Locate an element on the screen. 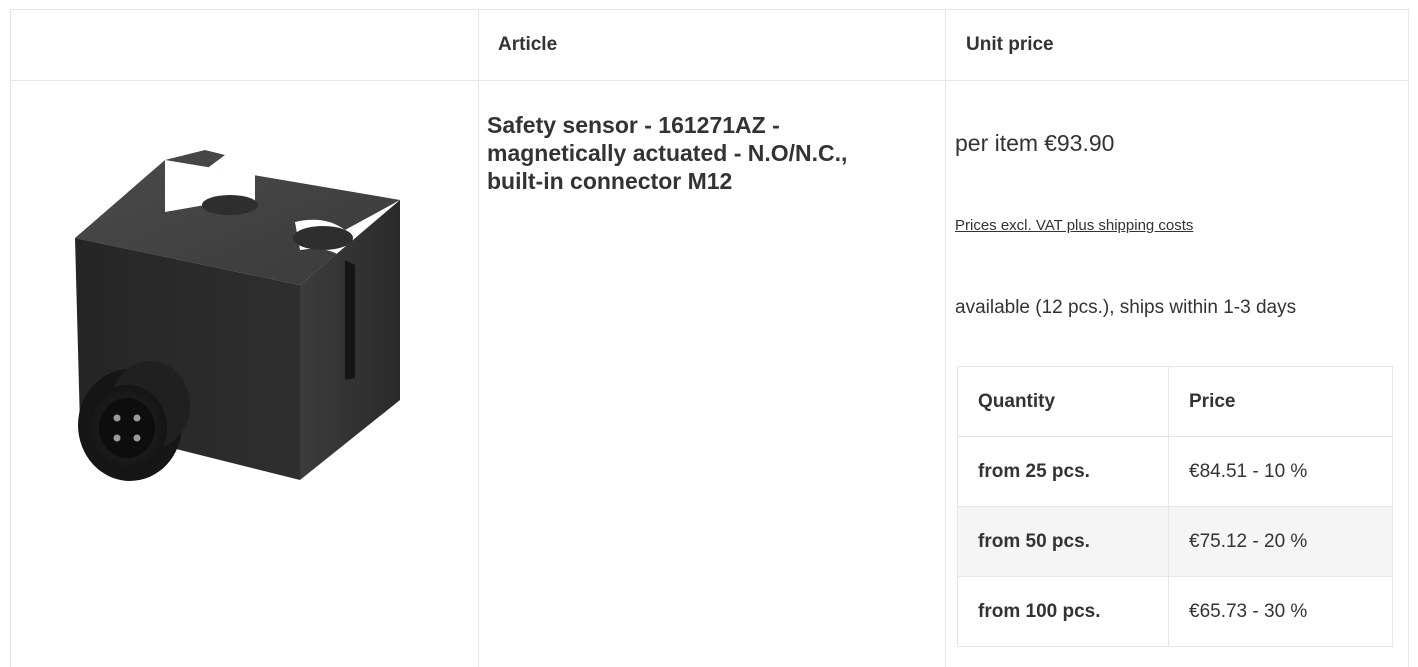 Image resolution: width=1418 pixels, height=667 pixels. tier-price: €75.12 - 20 % is located at coordinates (1280, 541).